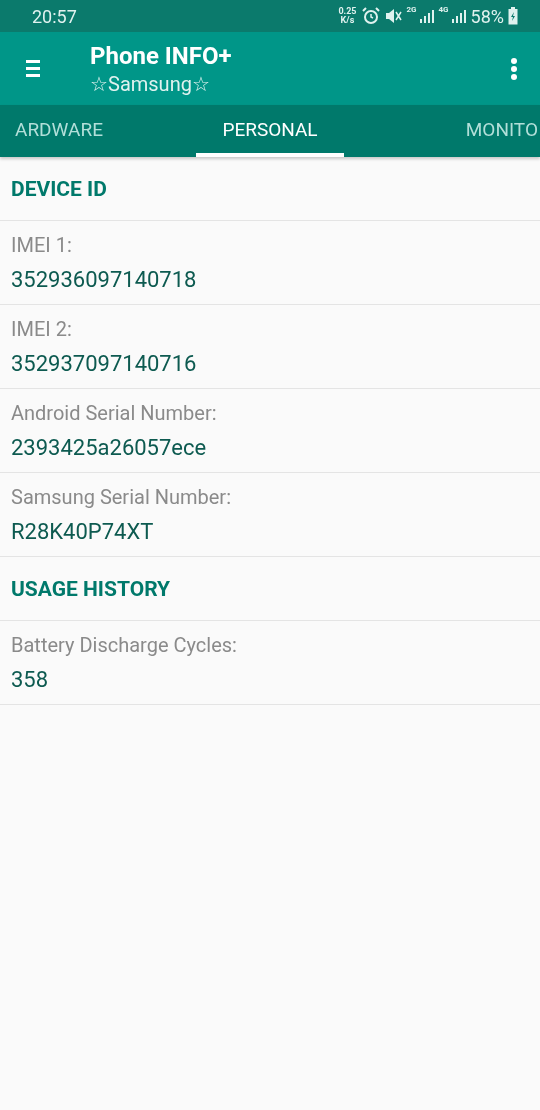 The width and height of the screenshot is (540, 1110). Describe the element at coordinates (104, 279) in the screenshot. I see `field-value: 352936097140718` at that location.